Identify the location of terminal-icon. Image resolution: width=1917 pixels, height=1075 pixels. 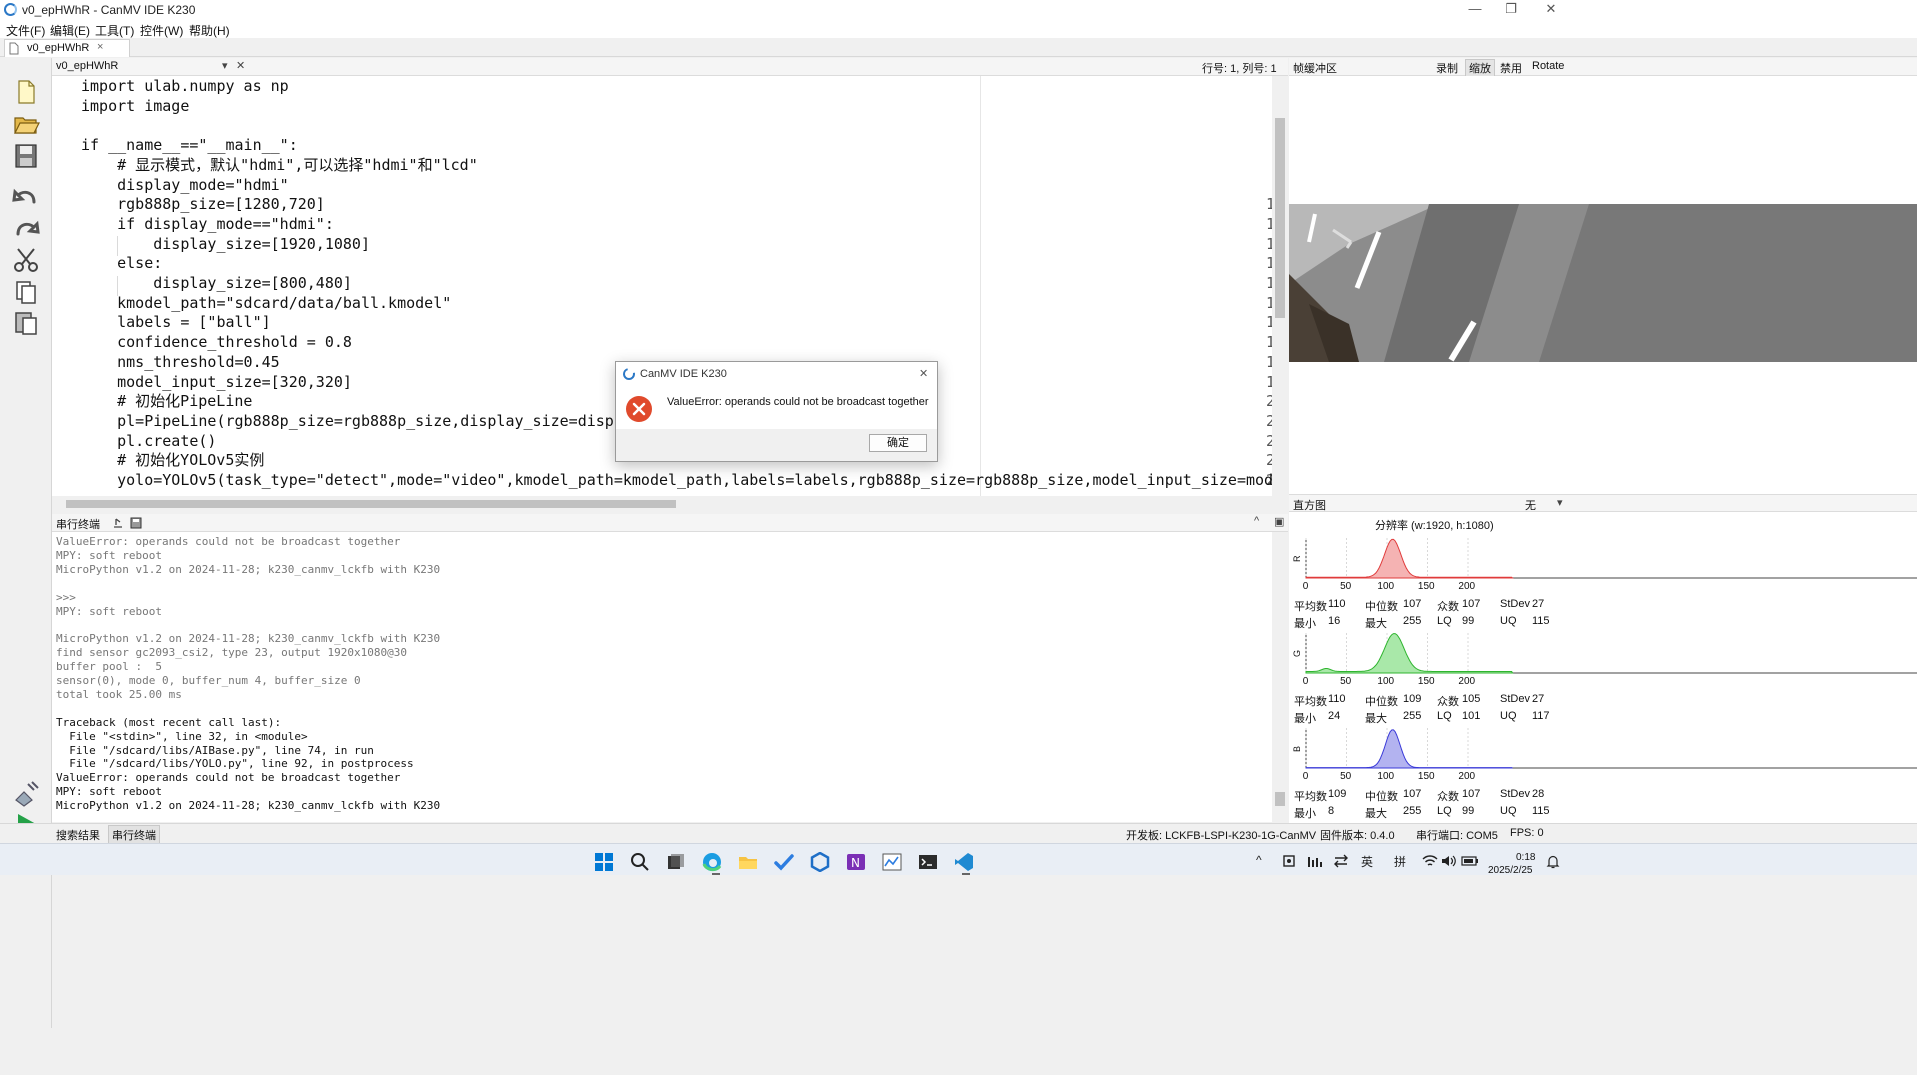
(928, 862).